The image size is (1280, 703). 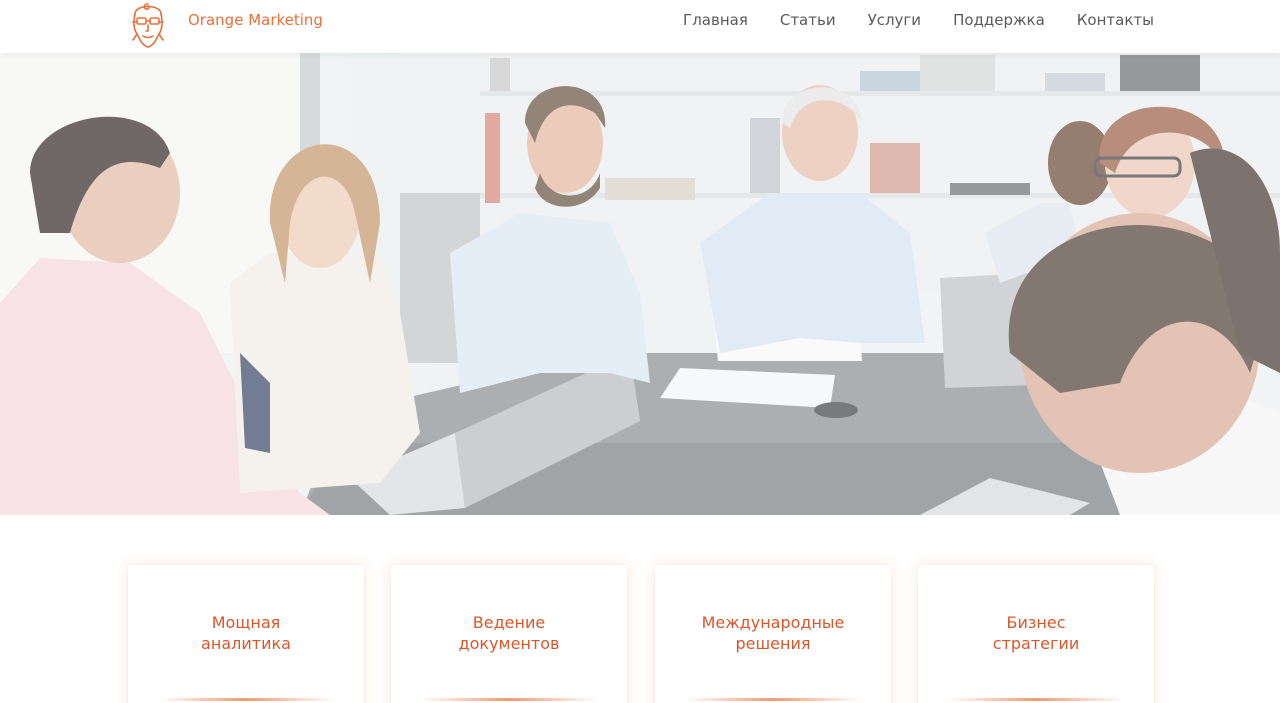 What do you see at coordinates (999, 20) in the screenshot?
I see `nav-item-support: Поддержка` at bounding box center [999, 20].